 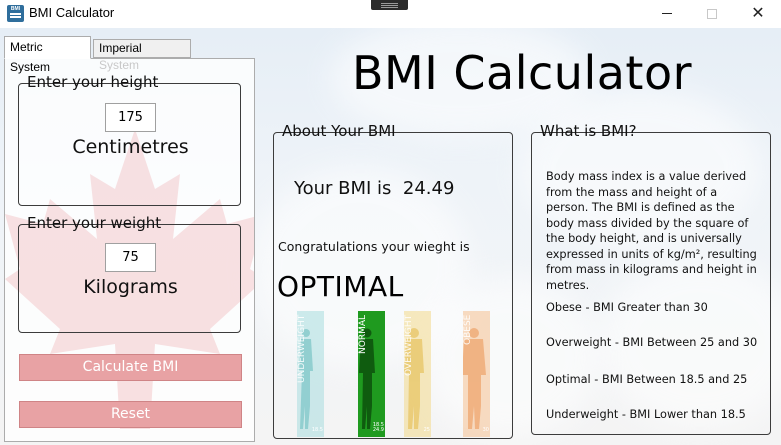 What do you see at coordinates (646, 414) in the screenshot?
I see `underweight-range-text: Underweight - BMI Lower than 18.5` at bounding box center [646, 414].